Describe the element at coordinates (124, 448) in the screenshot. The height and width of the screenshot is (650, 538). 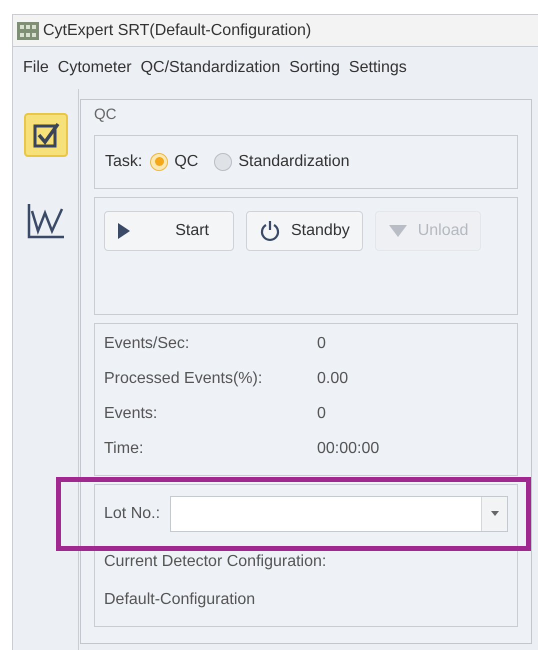
I see `stat-label: Time:` at that location.